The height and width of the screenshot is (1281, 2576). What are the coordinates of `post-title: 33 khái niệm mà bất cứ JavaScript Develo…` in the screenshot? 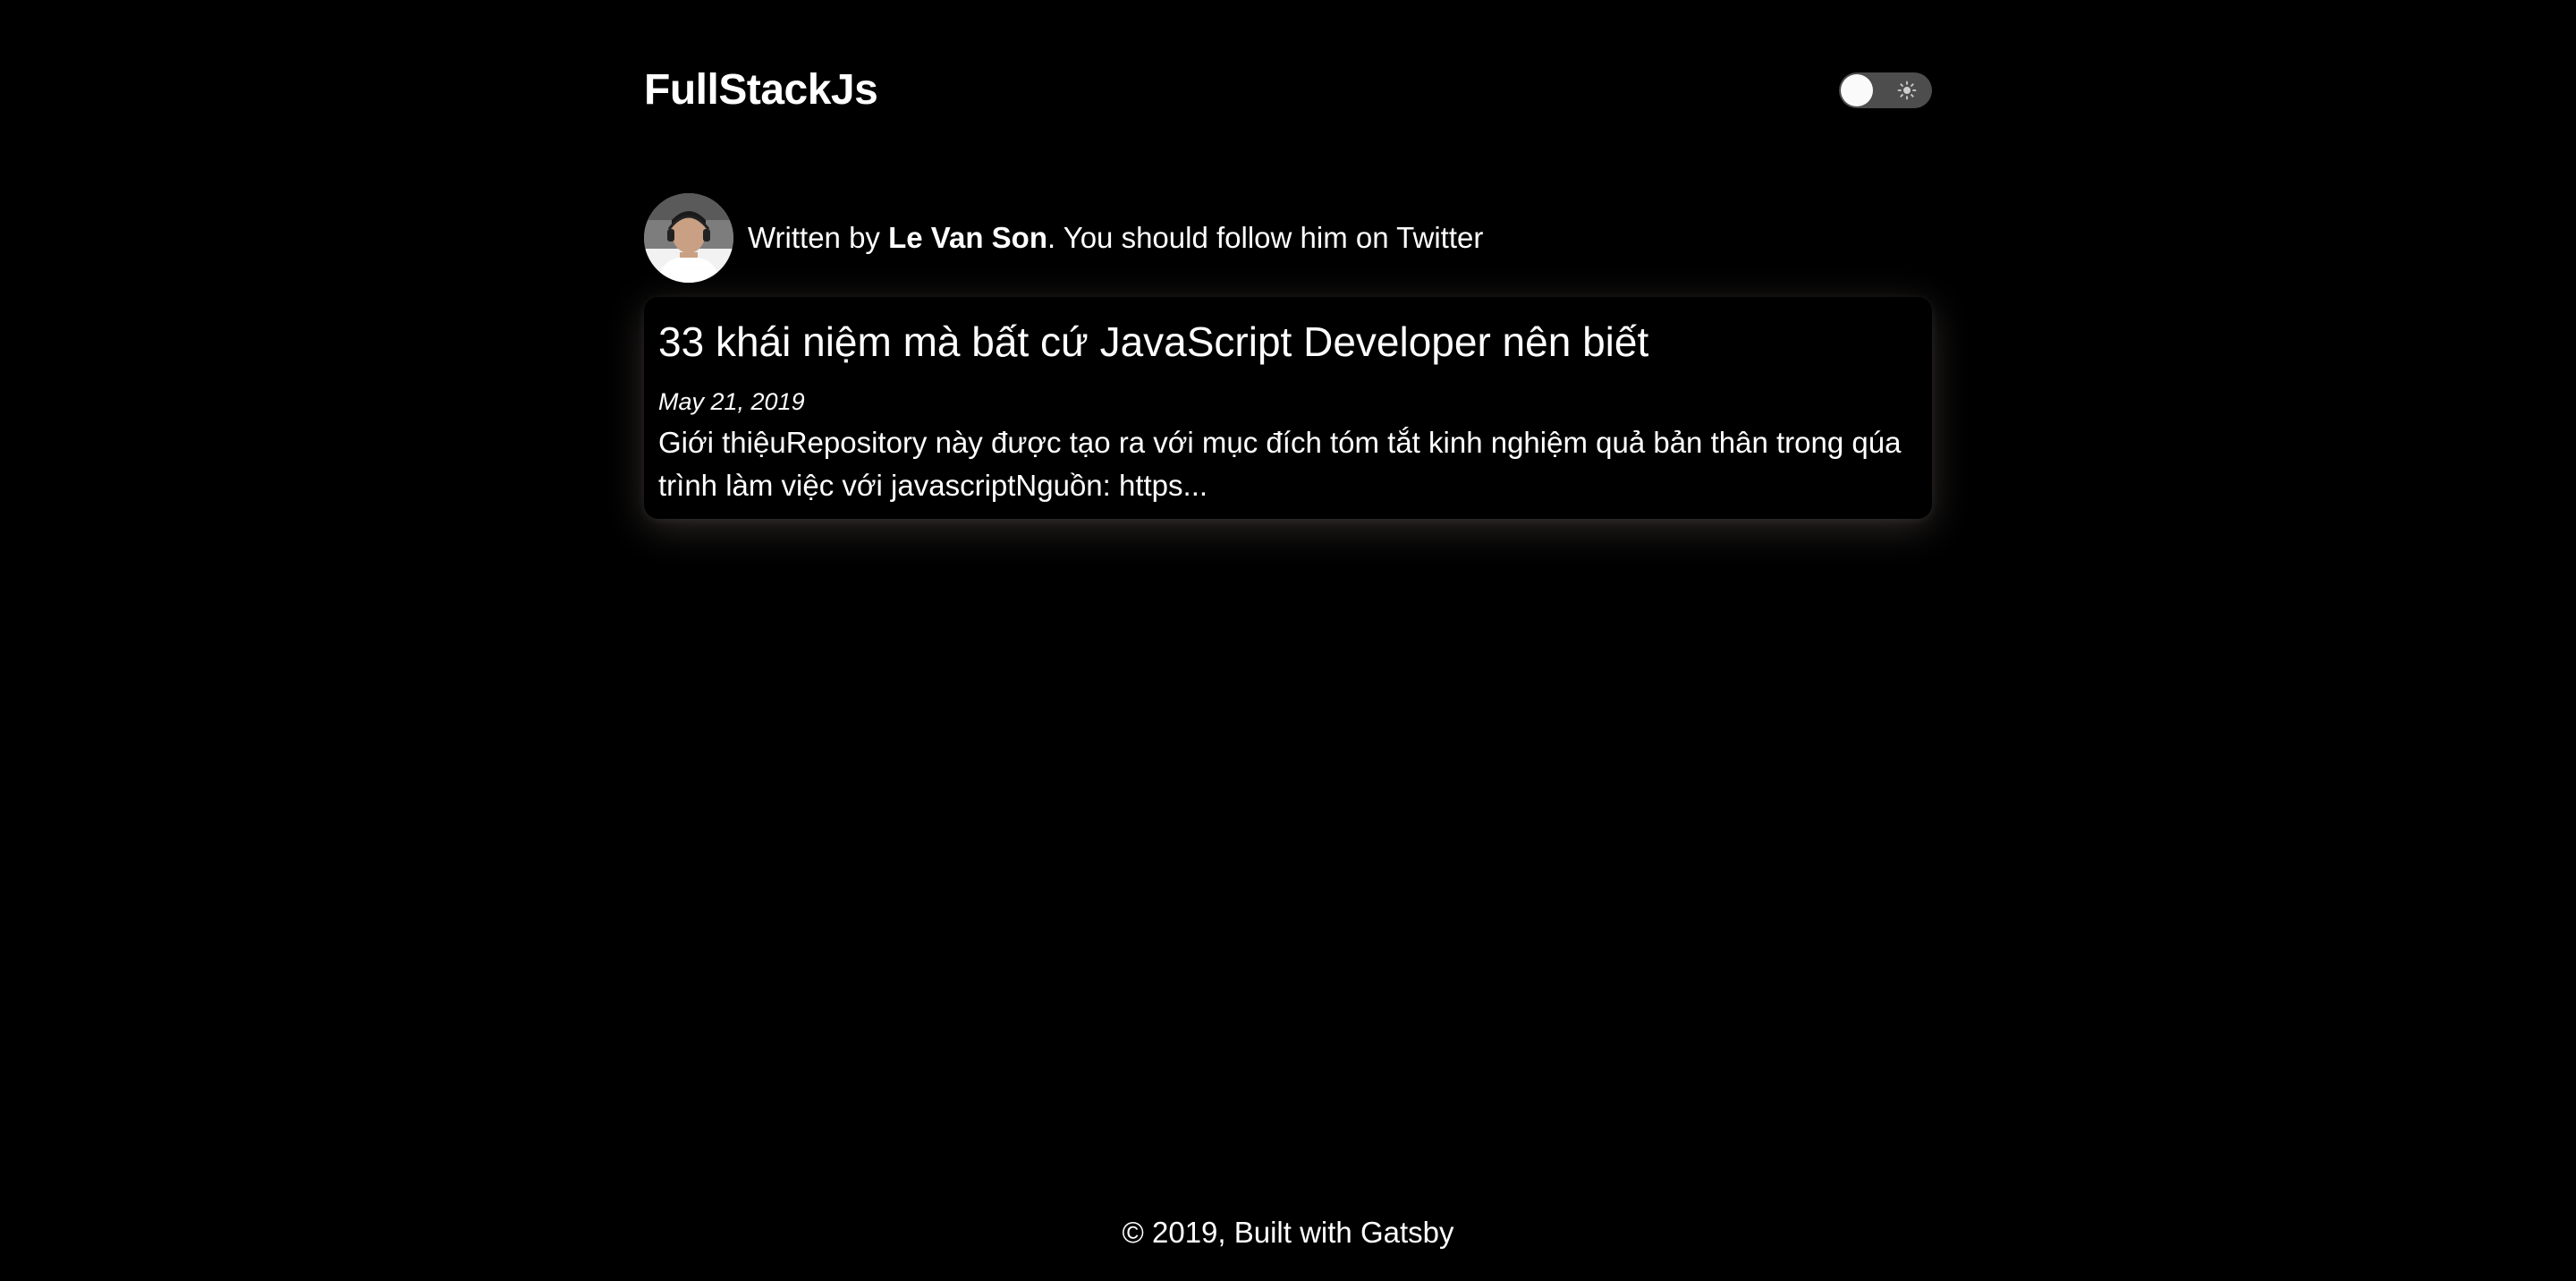 It's located at (1153, 342).